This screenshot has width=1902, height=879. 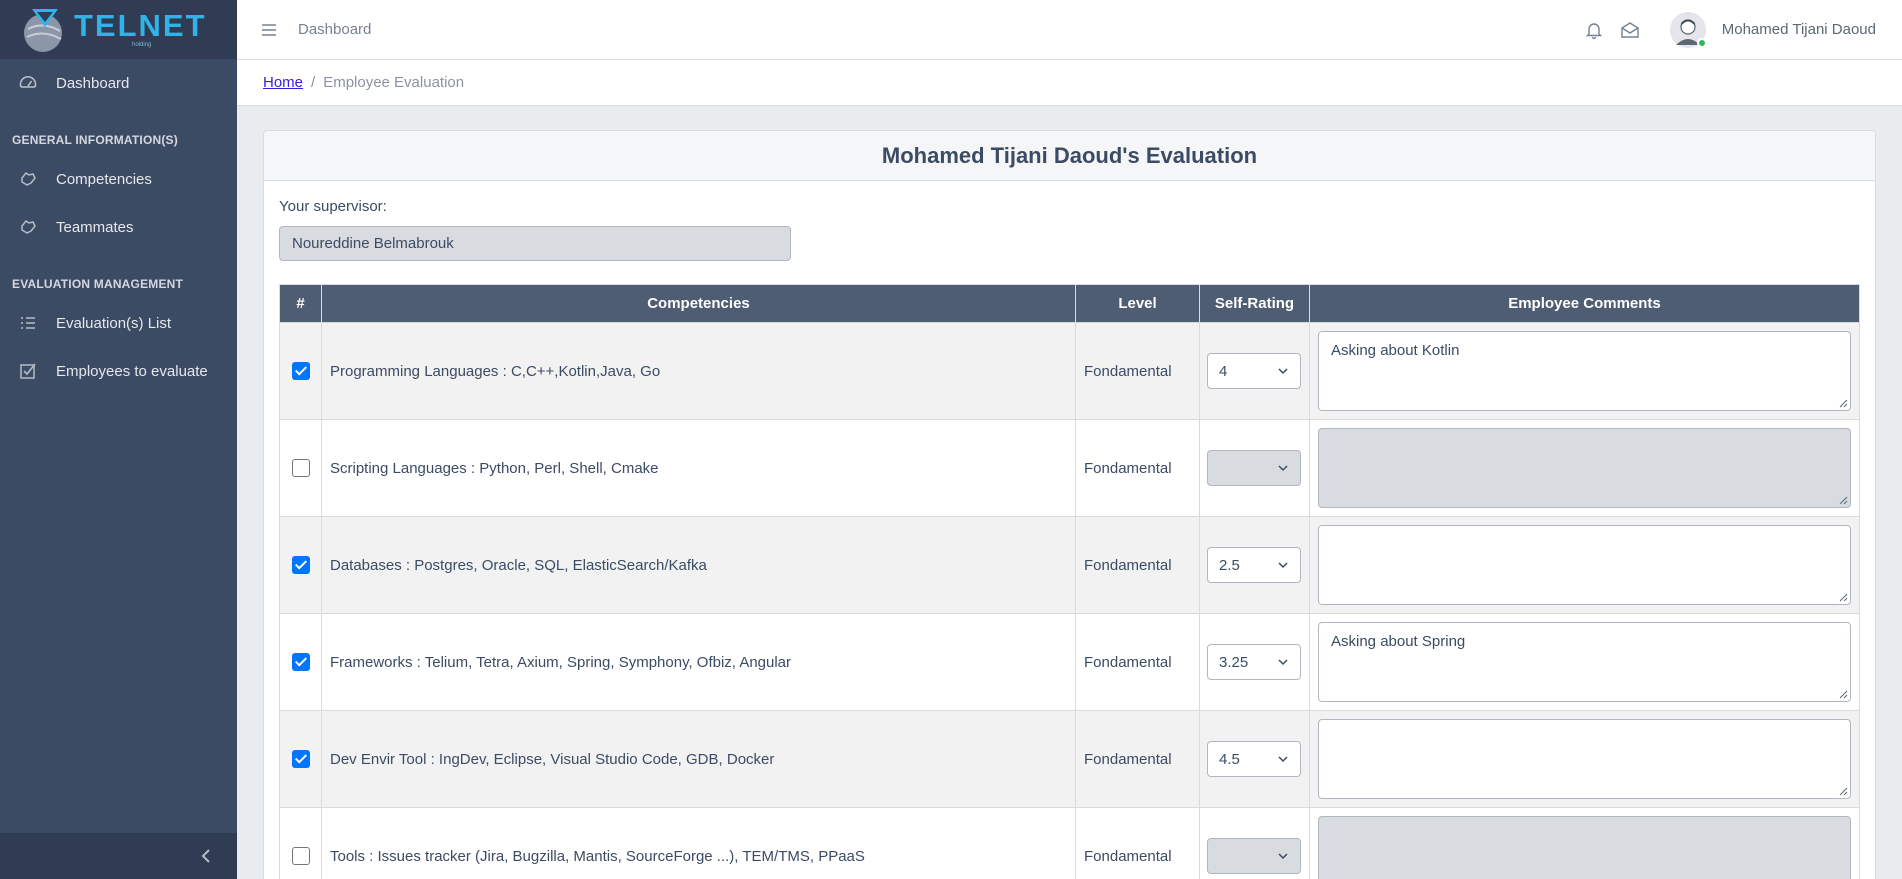 What do you see at coordinates (118, 227) in the screenshot?
I see `sidebar-item-teammates: Teammates` at bounding box center [118, 227].